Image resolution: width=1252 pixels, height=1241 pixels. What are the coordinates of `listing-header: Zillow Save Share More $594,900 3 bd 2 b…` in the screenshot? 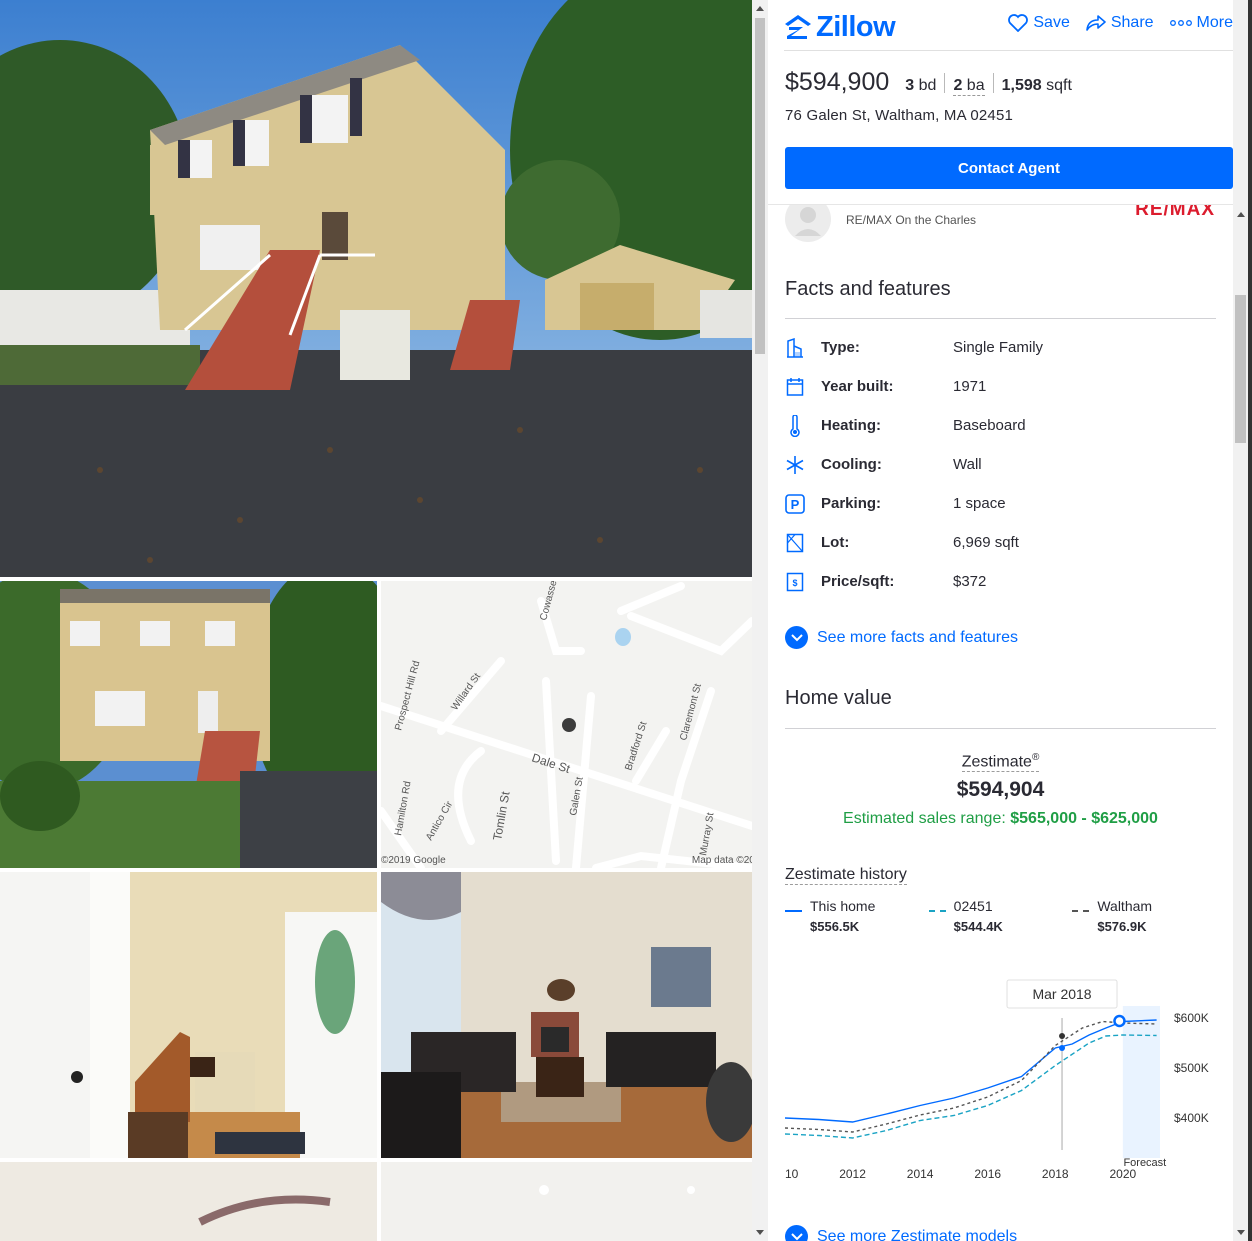 It's located at (1000, 102).